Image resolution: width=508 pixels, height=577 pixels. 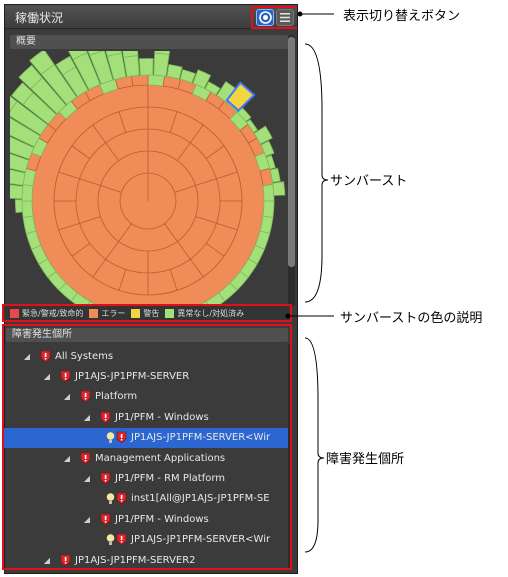 I want to click on fault-tree-scrollbar, so click(x=289, y=456).